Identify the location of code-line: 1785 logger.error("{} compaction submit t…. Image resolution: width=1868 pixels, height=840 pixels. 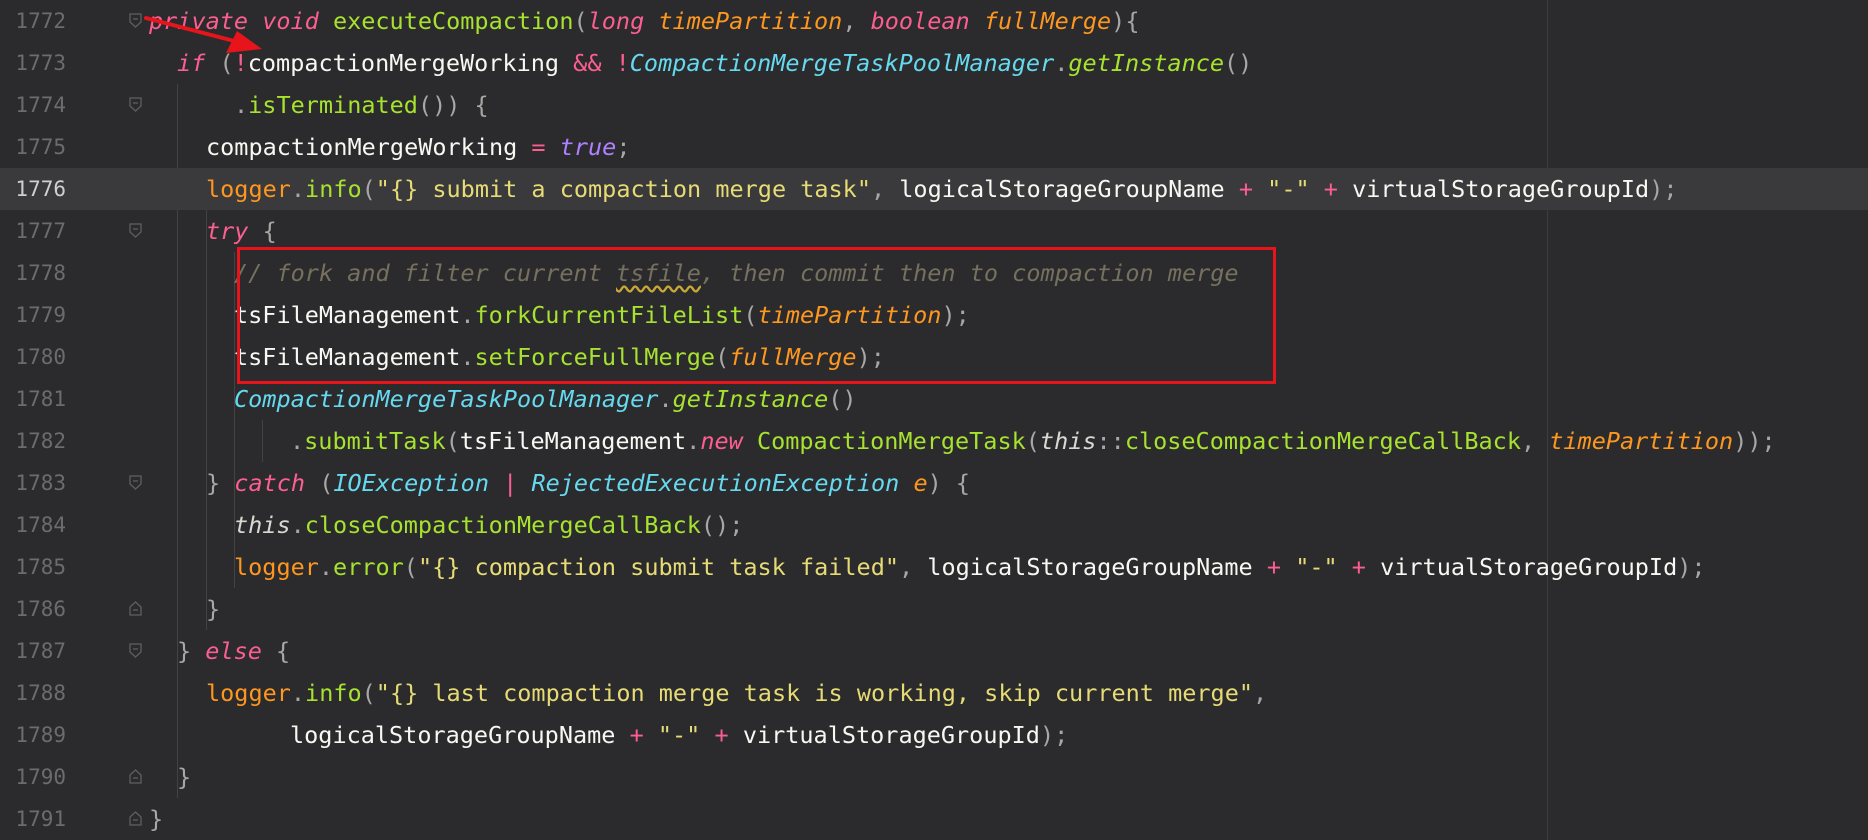
(934, 567).